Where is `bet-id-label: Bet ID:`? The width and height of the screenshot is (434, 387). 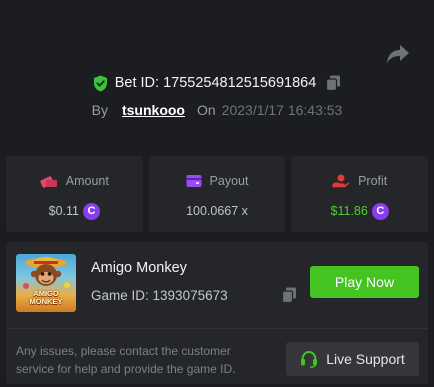
bet-id-label: Bet ID: is located at coordinates (137, 83).